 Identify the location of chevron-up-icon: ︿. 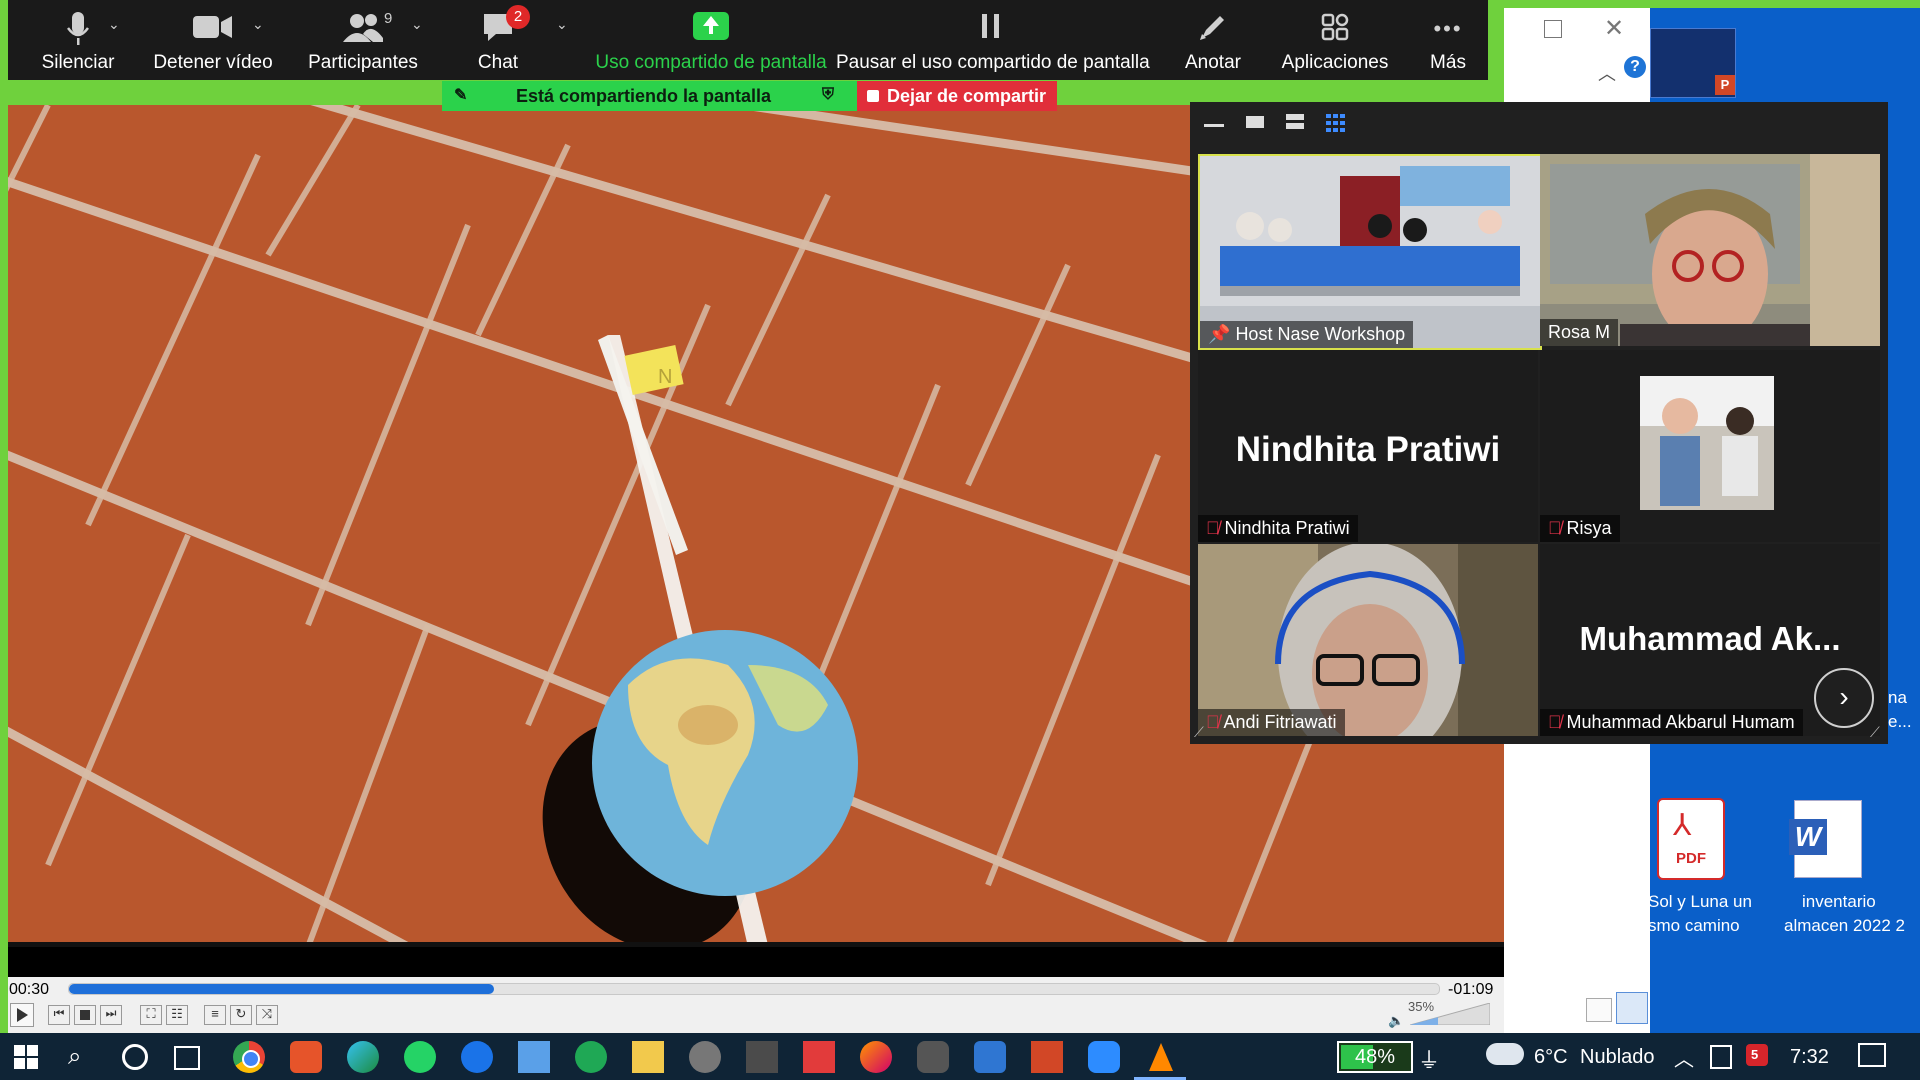
(1607, 73).